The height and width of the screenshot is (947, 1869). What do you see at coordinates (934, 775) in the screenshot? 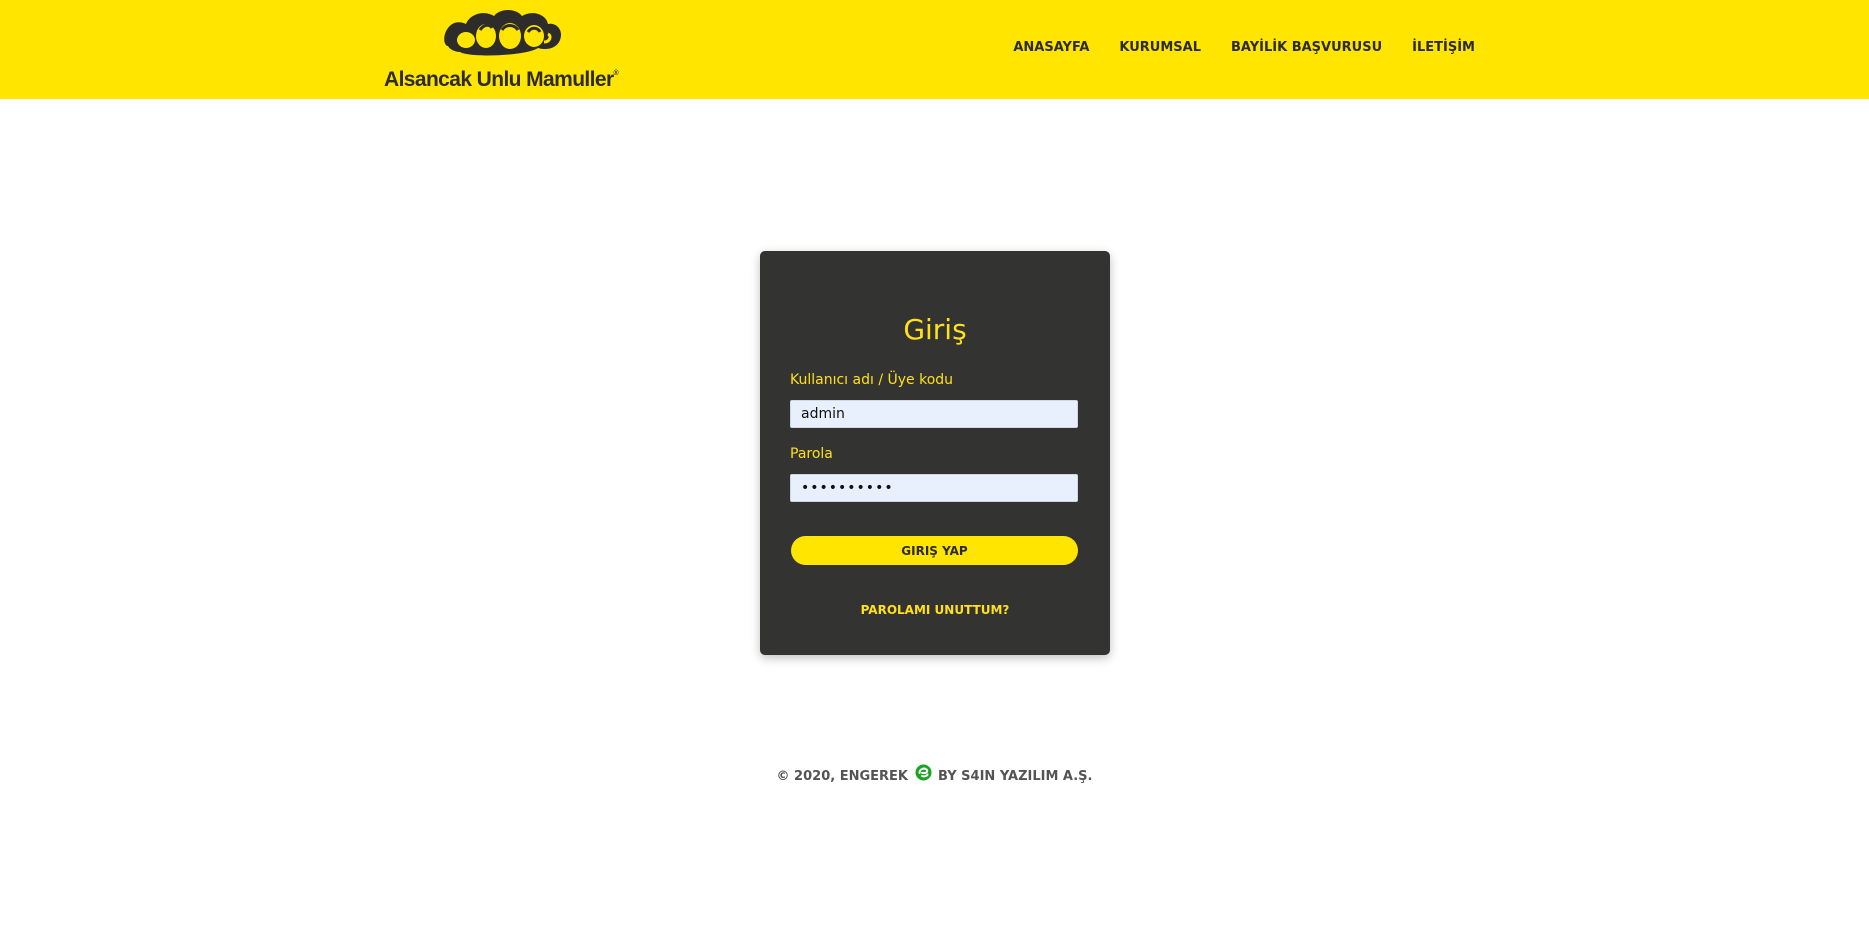
I see `site-footer: © 2020, ENGEREK BY S4IN YAZILIM A.Ş.` at bounding box center [934, 775].